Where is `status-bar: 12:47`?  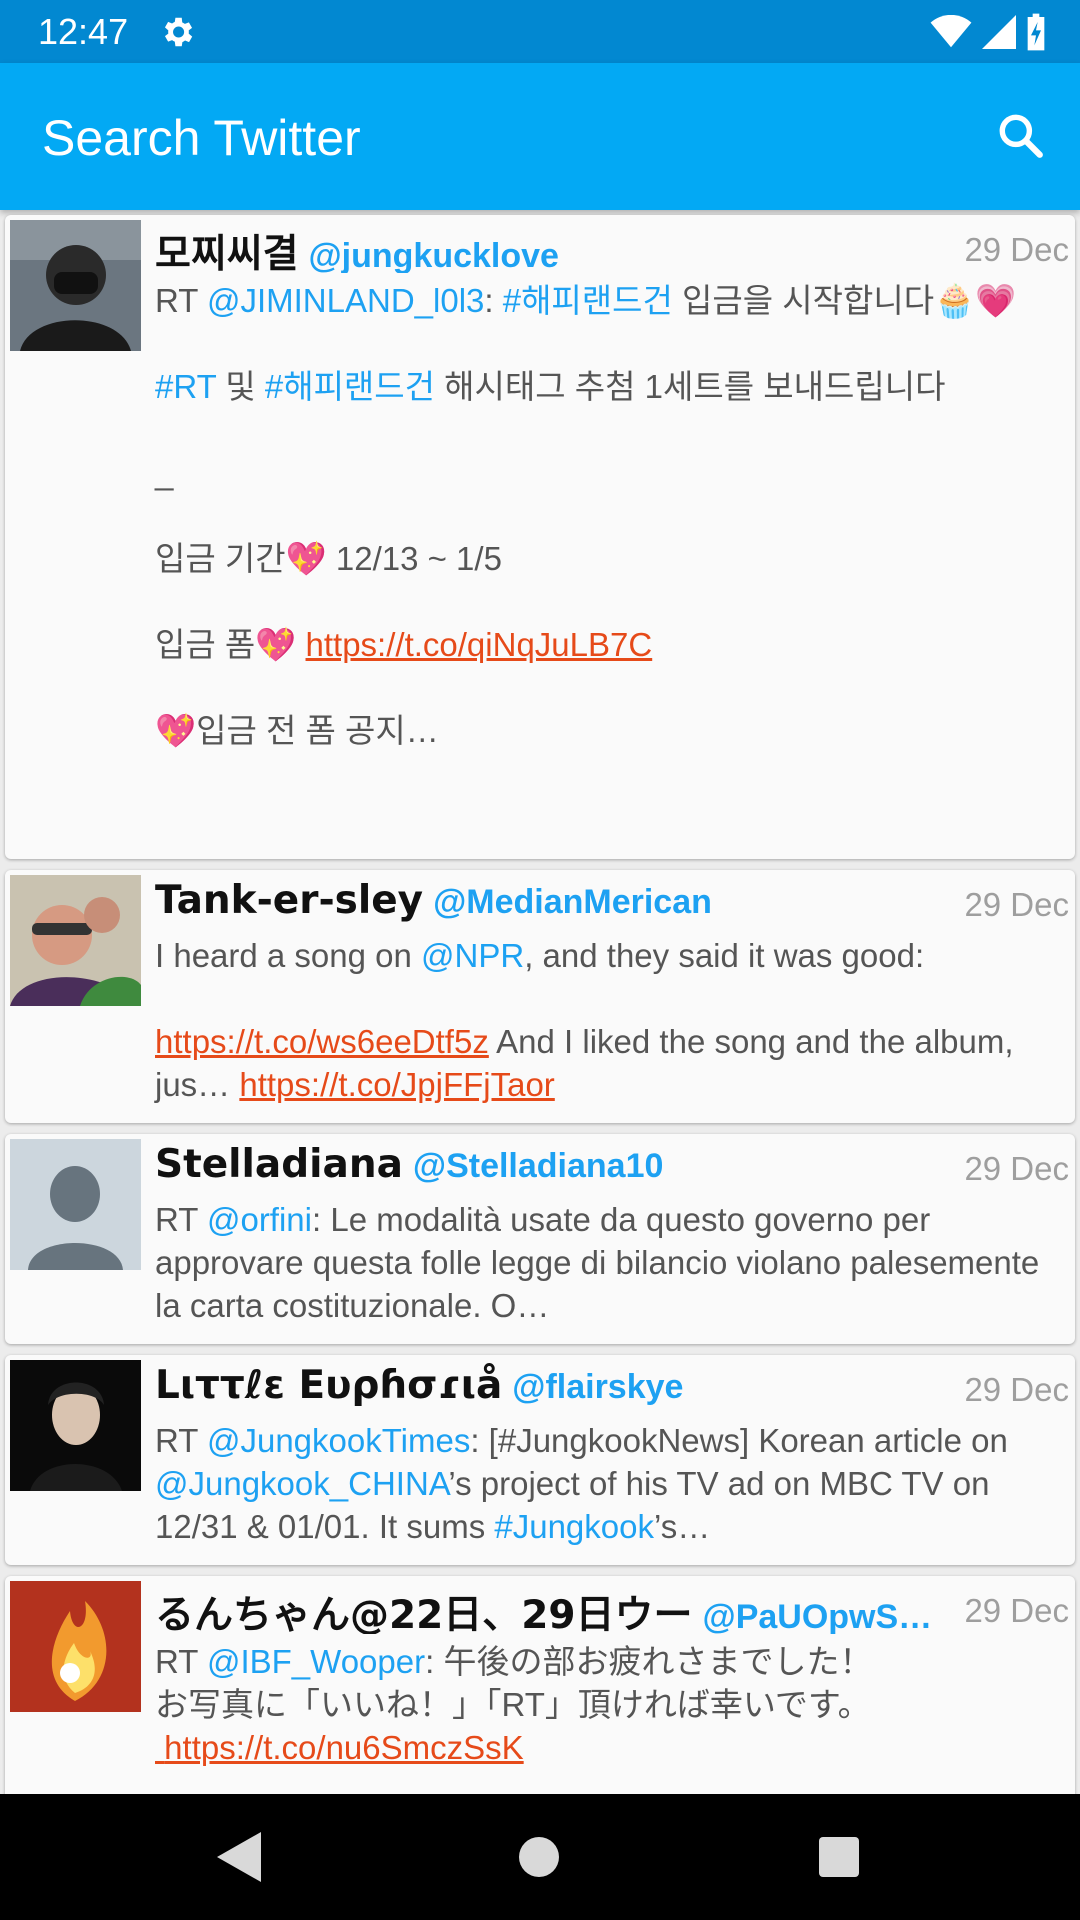
status-bar: 12:47 is located at coordinates (540, 31).